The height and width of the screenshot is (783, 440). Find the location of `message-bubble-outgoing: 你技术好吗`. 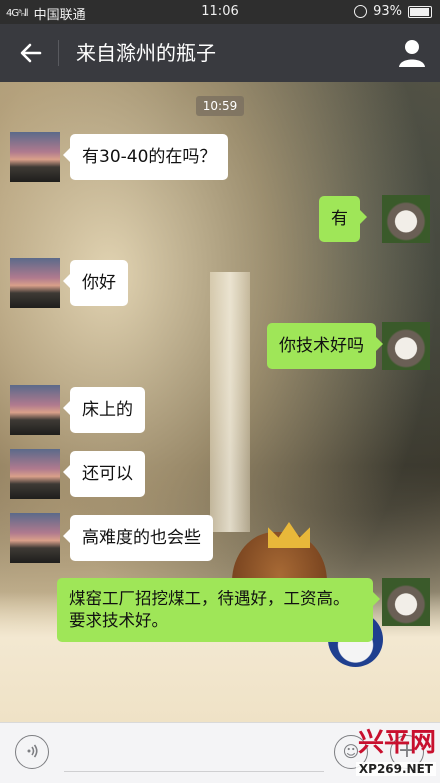

message-bubble-outgoing: 你技术好吗 is located at coordinates (325, 346).